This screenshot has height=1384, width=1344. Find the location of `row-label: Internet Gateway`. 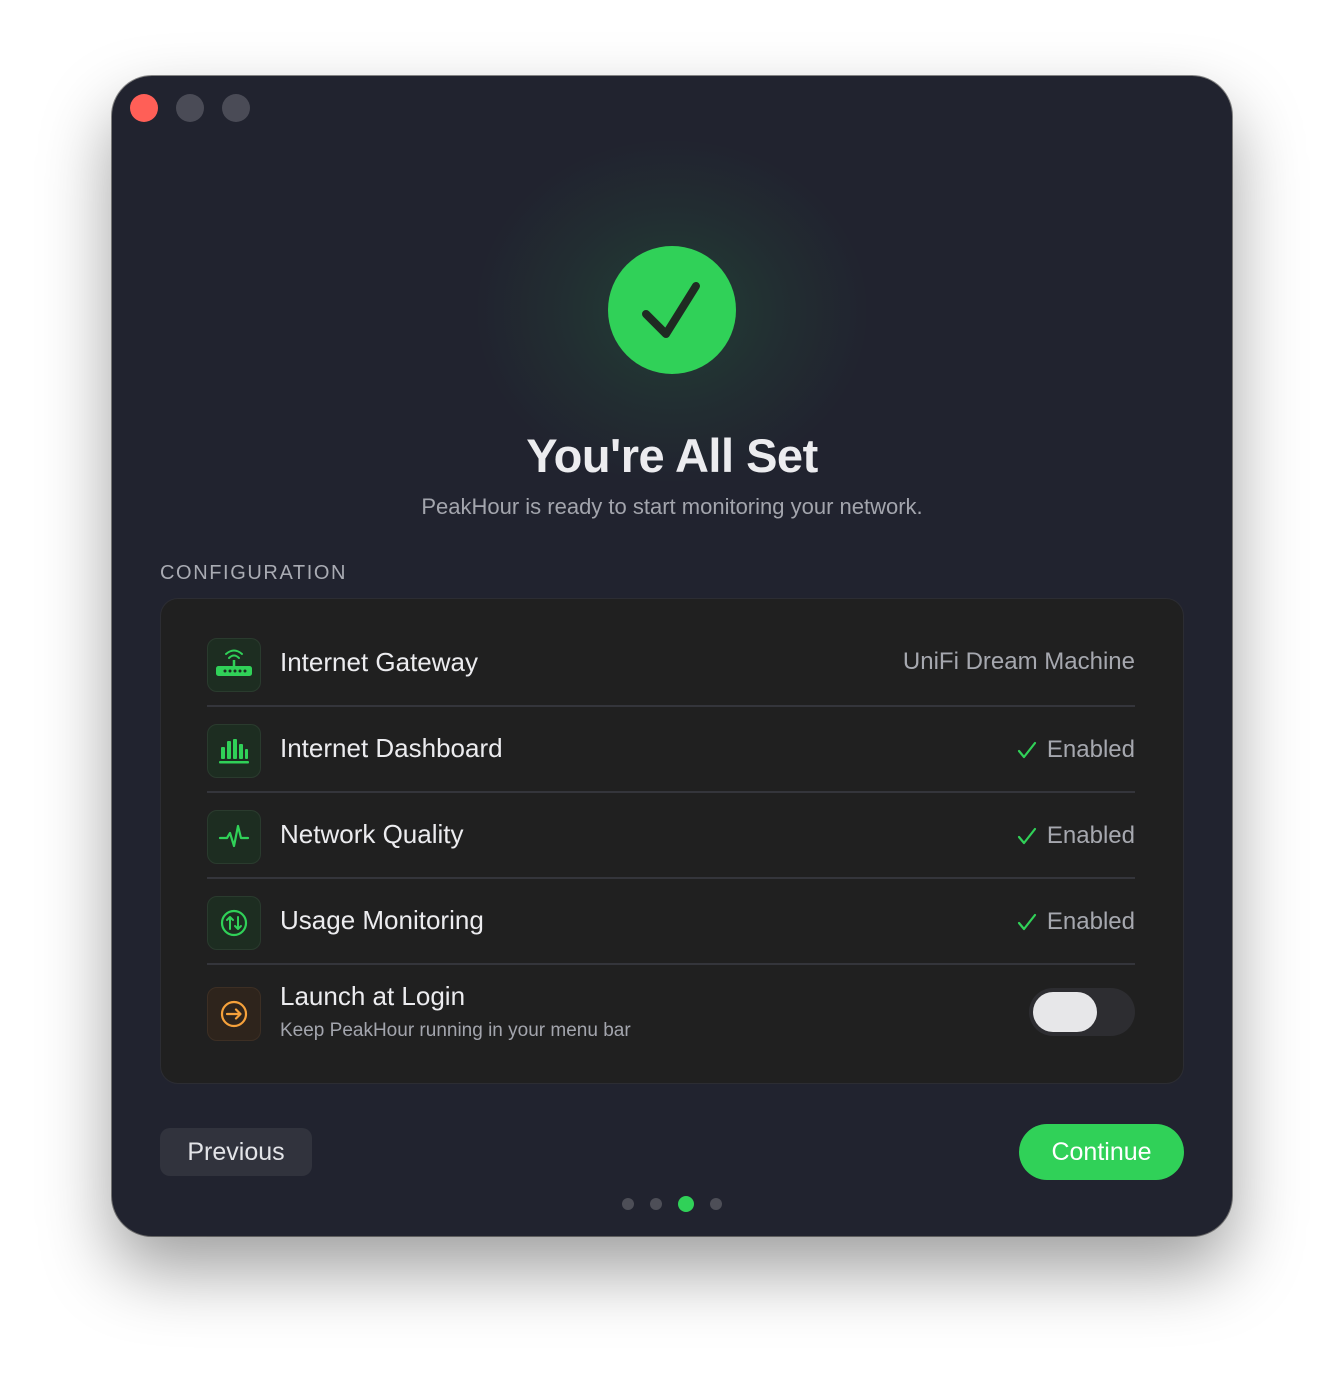

row-label: Internet Gateway is located at coordinates (379, 662).